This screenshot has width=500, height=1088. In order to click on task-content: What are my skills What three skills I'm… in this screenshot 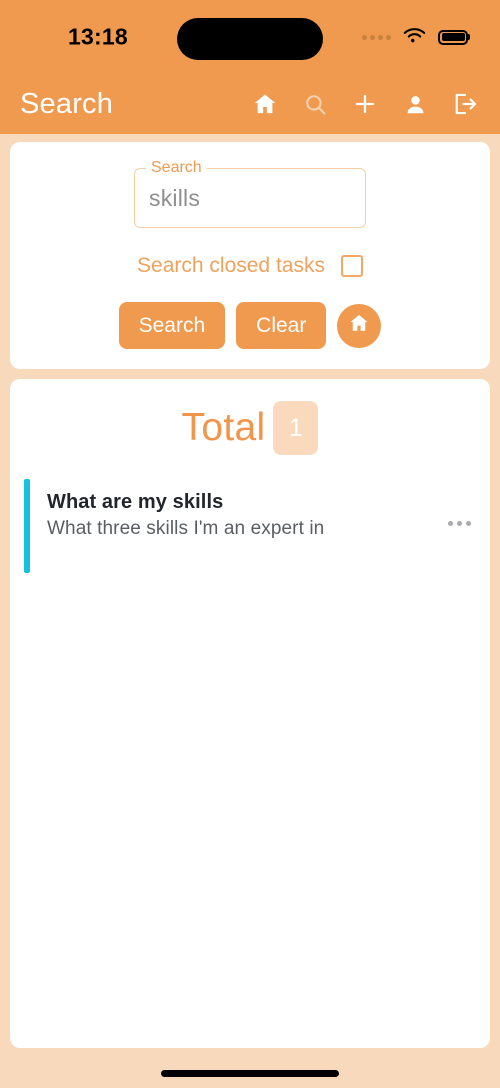, I will do `click(229, 526)`.